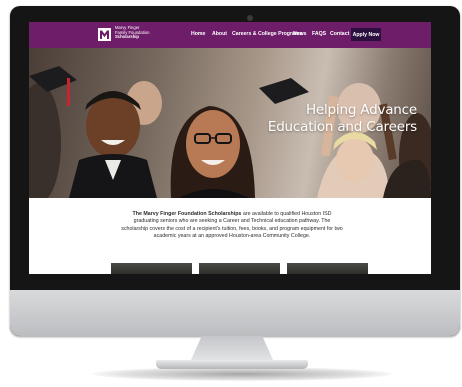  What do you see at coordinates (300, 34) in the screenshot?
I see `nav-news: News` at bounding box center [300, 34].